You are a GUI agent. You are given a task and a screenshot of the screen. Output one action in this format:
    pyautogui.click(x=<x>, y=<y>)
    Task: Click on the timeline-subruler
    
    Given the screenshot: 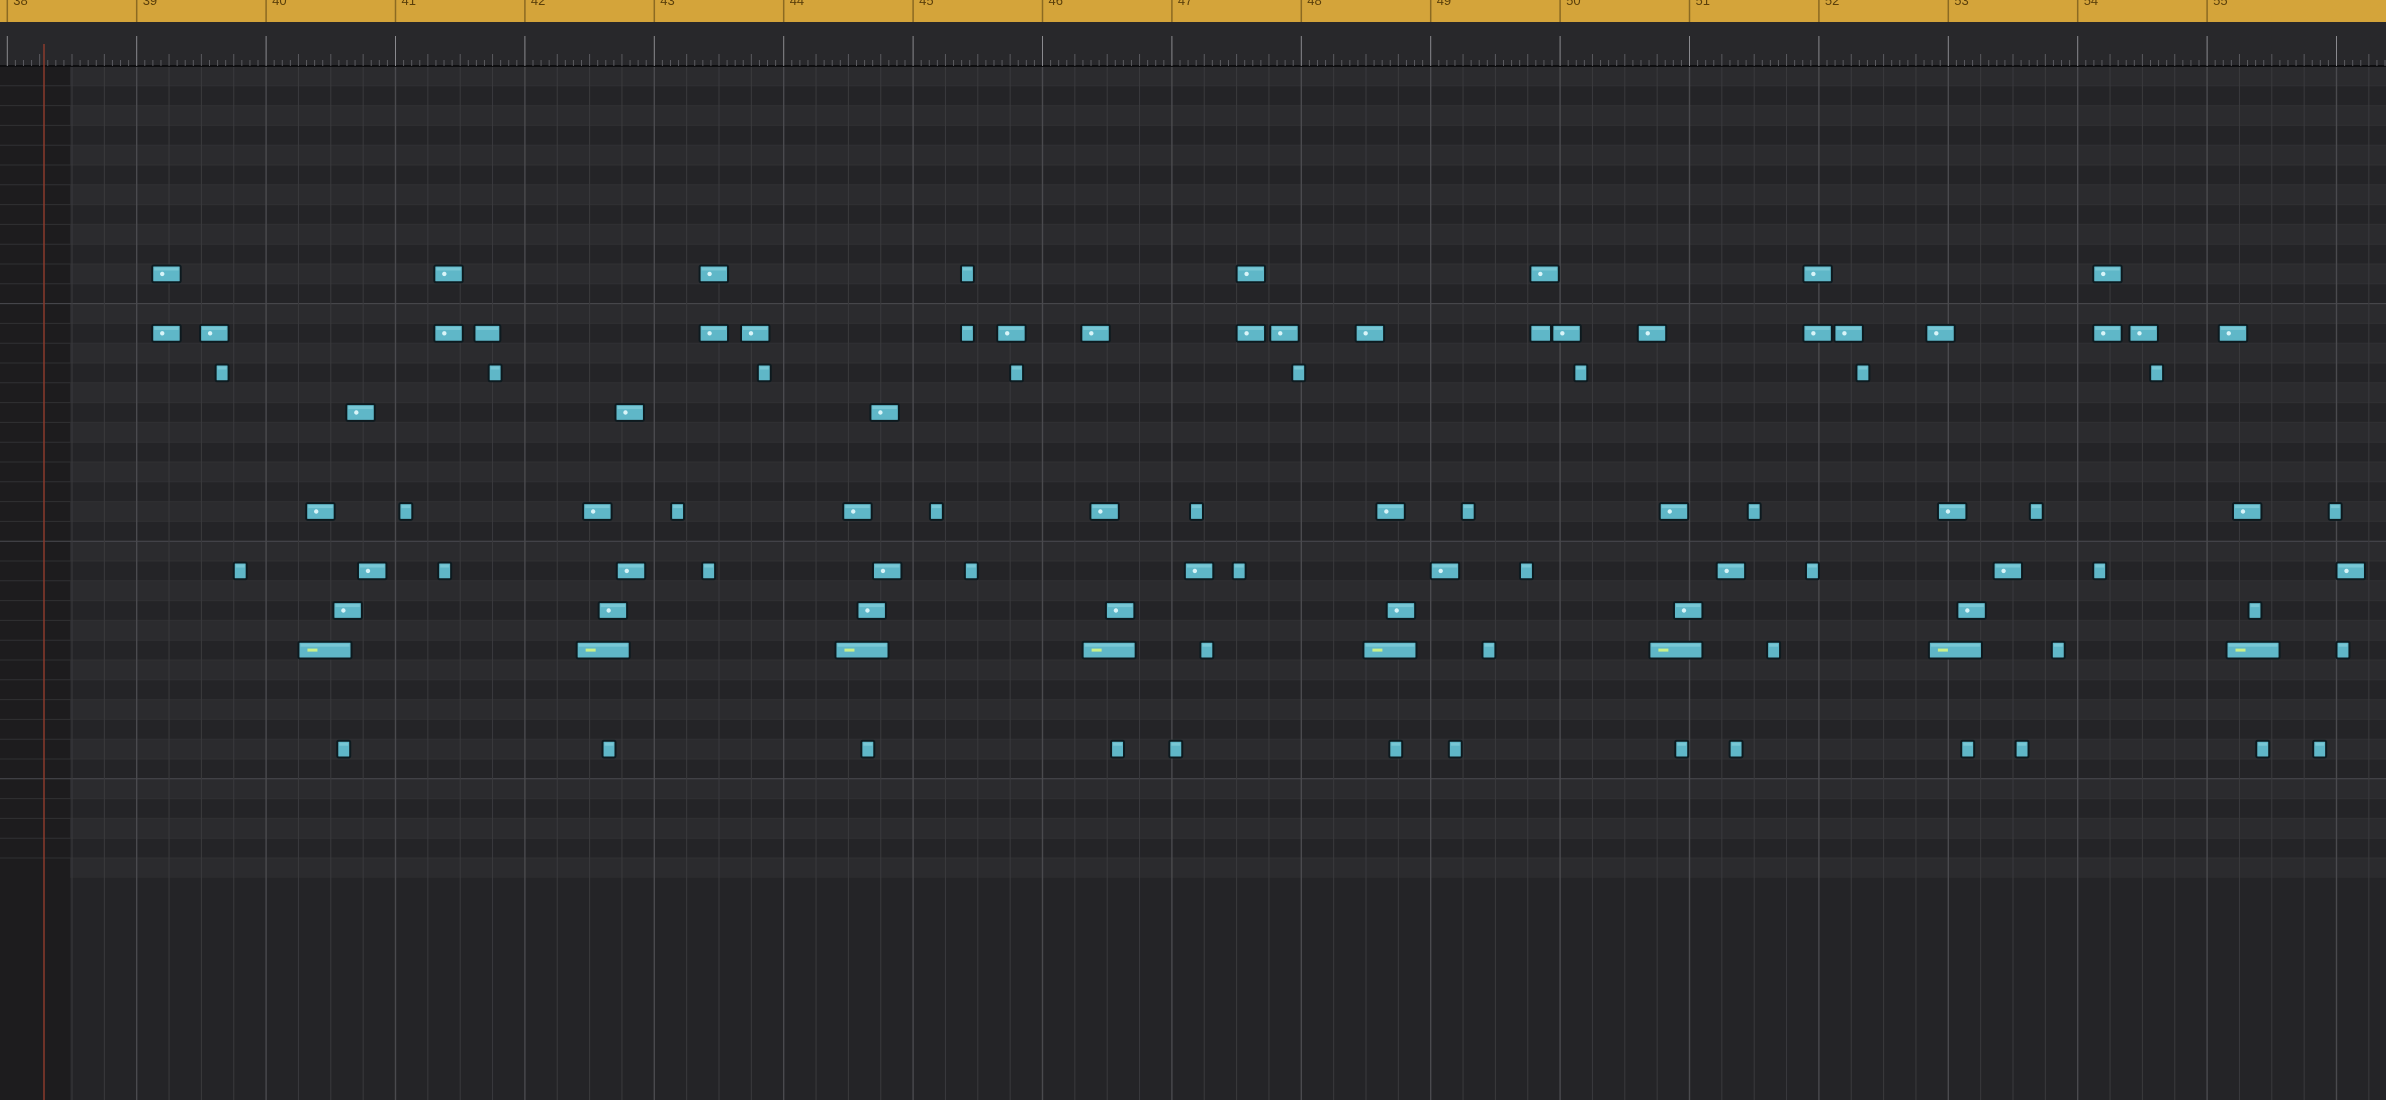 What is the action you would take?
    pyautogui.click(x=1193, y=44)
    